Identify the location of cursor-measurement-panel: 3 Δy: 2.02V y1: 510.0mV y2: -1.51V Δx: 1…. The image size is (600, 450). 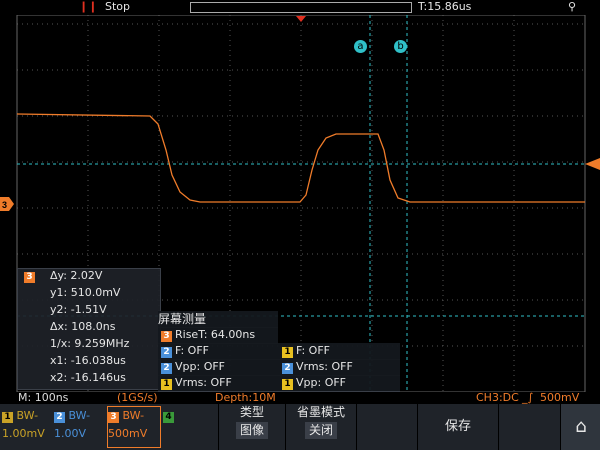
(89, 329).